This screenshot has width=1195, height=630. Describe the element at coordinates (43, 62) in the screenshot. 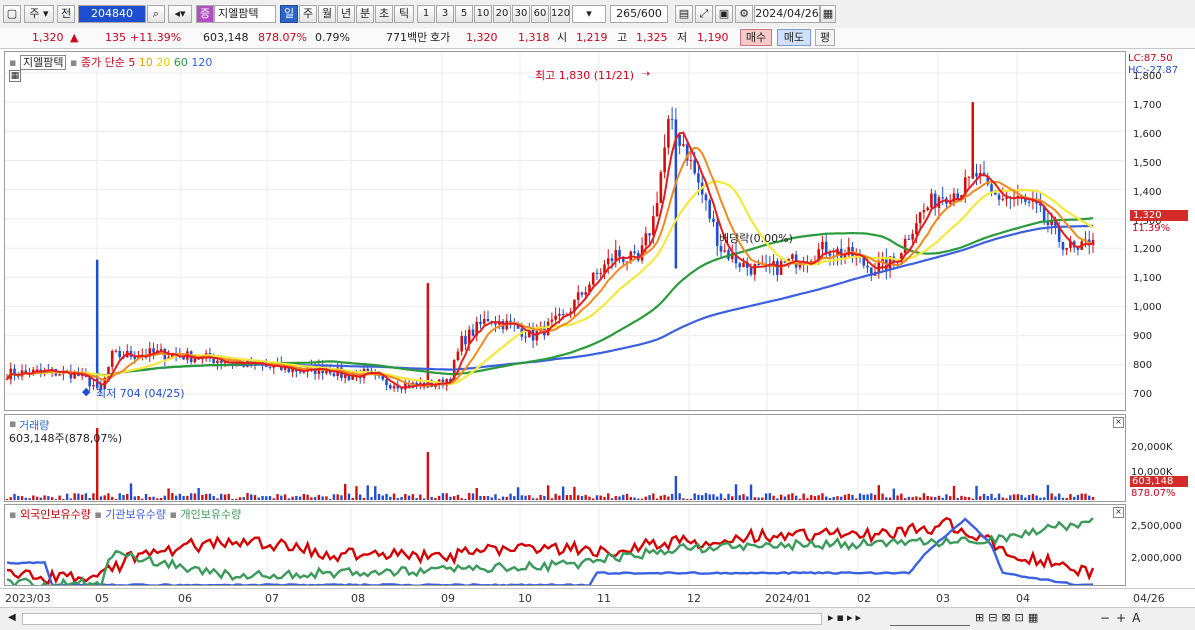

I see `legend-stock-name: 지엘팜텍` at that location.